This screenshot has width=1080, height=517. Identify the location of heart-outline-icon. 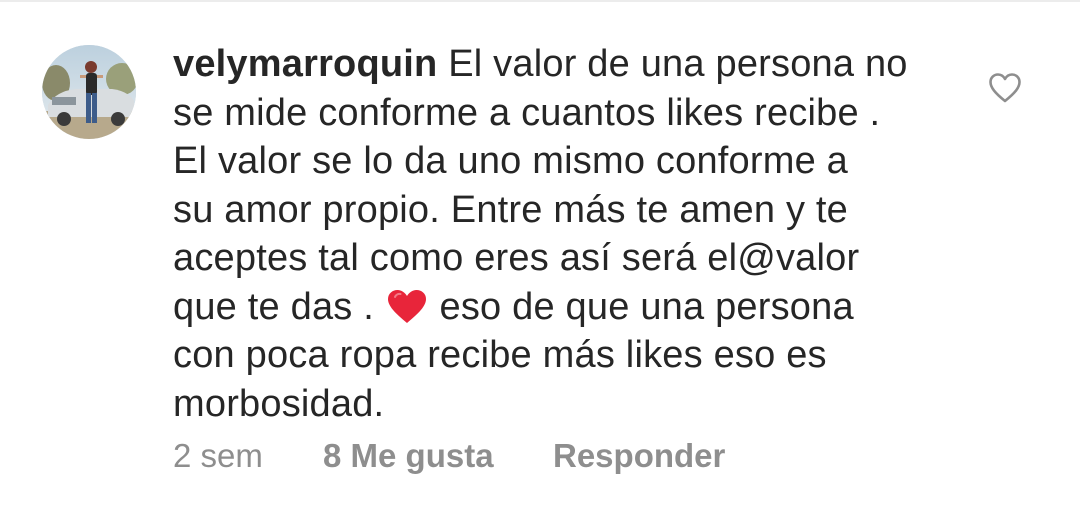
(1005, 88).